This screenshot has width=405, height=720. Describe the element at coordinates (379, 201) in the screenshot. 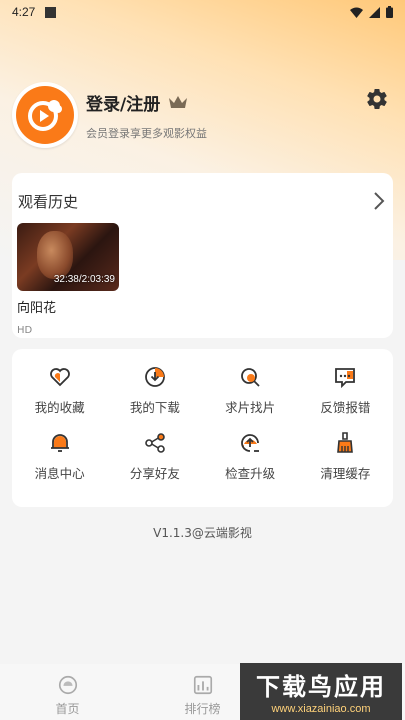

I see `chevron-right-icon` at that location.